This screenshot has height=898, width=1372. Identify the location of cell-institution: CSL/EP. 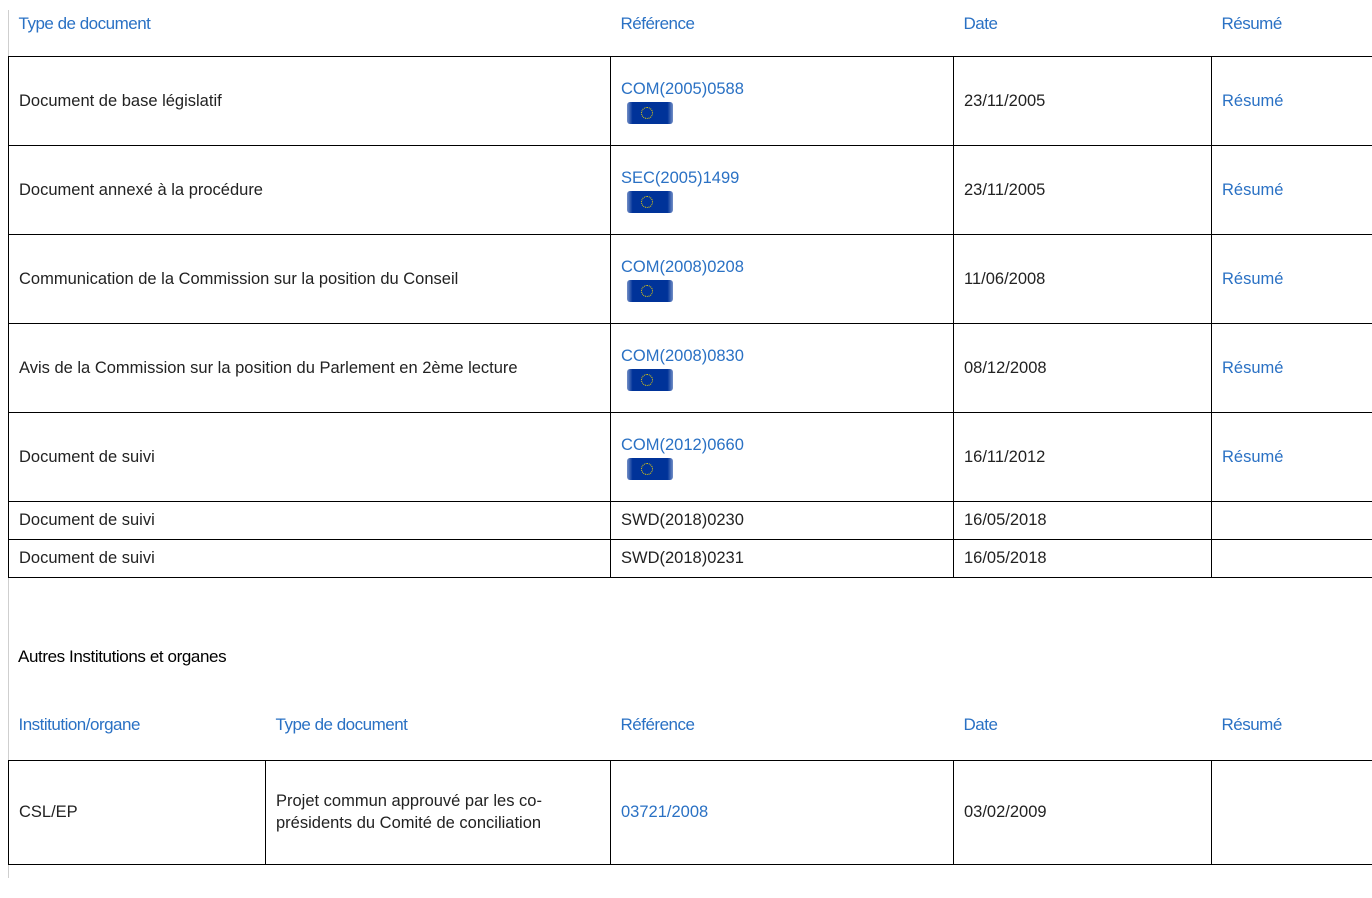
(137, 812).